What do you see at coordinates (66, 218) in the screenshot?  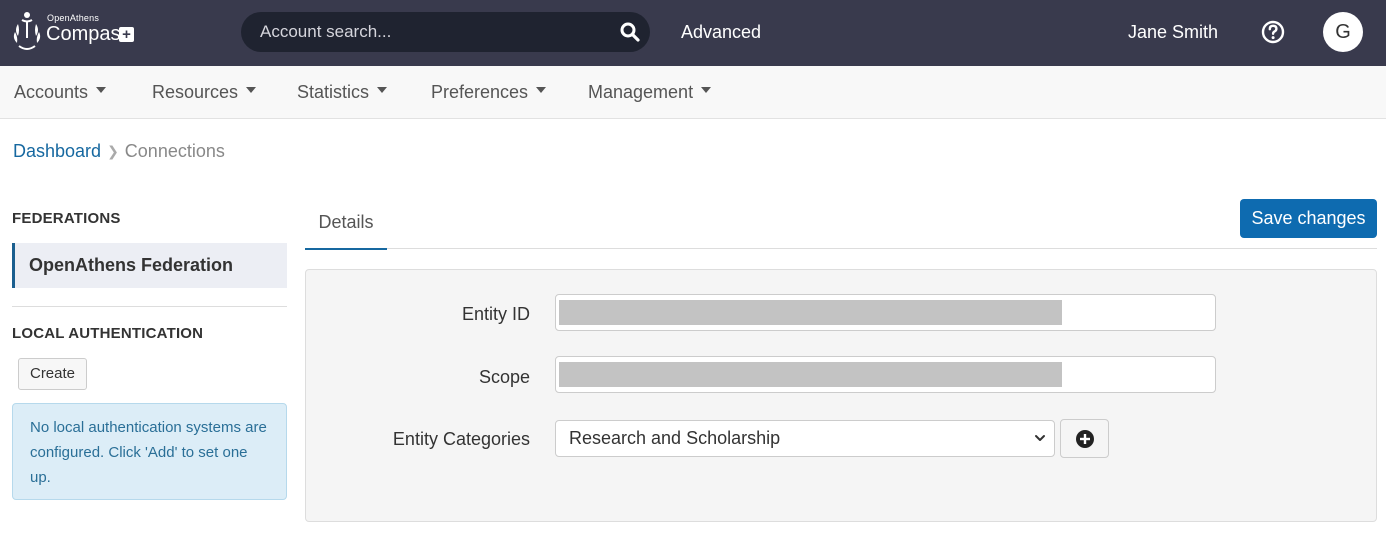 I see `federations-heading: FEDERATIONS` at bounding box center [66, 218].